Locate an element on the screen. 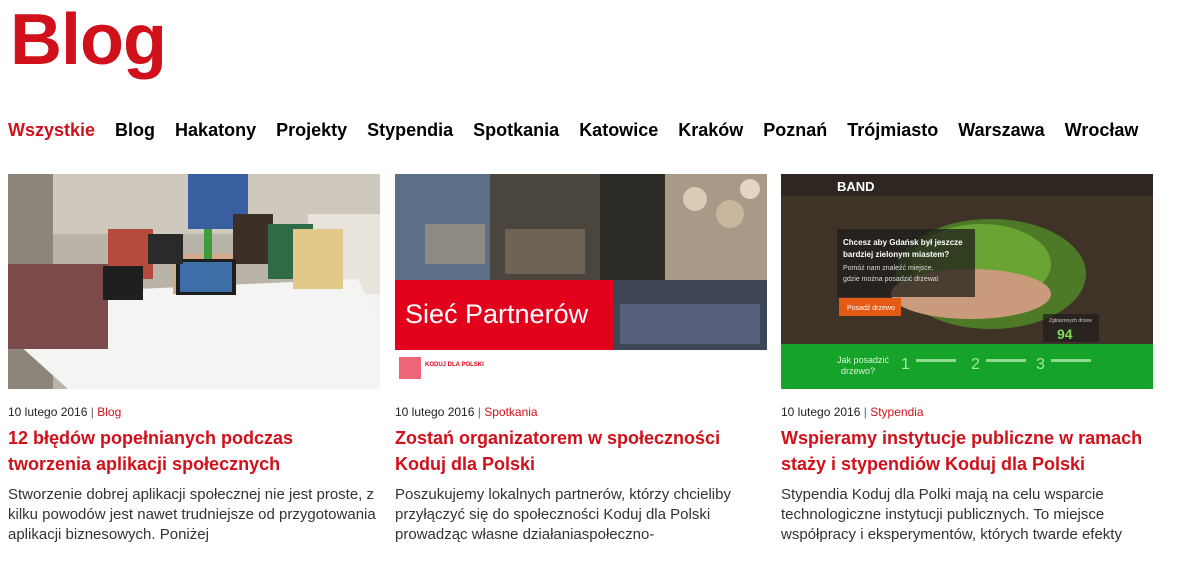 Image resolution: width=1181 pixels, height=566 pixels. nav-item-krakow: Kraków is located at coordinates (710, 130).